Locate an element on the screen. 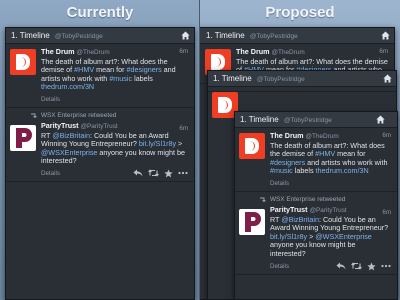 Image resolution: width=400 pixels, height=300 pixels. currently-heading: Currently is located at coordinates (100, 12).